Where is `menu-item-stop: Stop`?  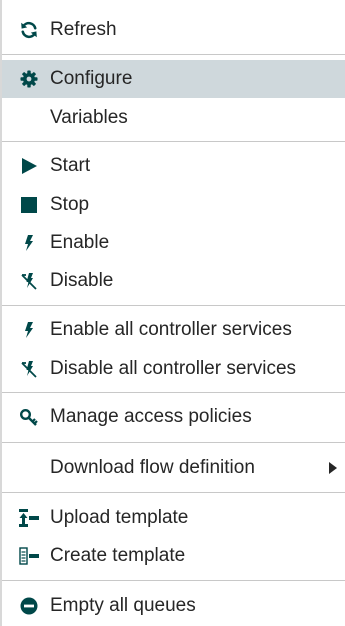
menu-item-stop: Stop is located at coordinates (173, 205).